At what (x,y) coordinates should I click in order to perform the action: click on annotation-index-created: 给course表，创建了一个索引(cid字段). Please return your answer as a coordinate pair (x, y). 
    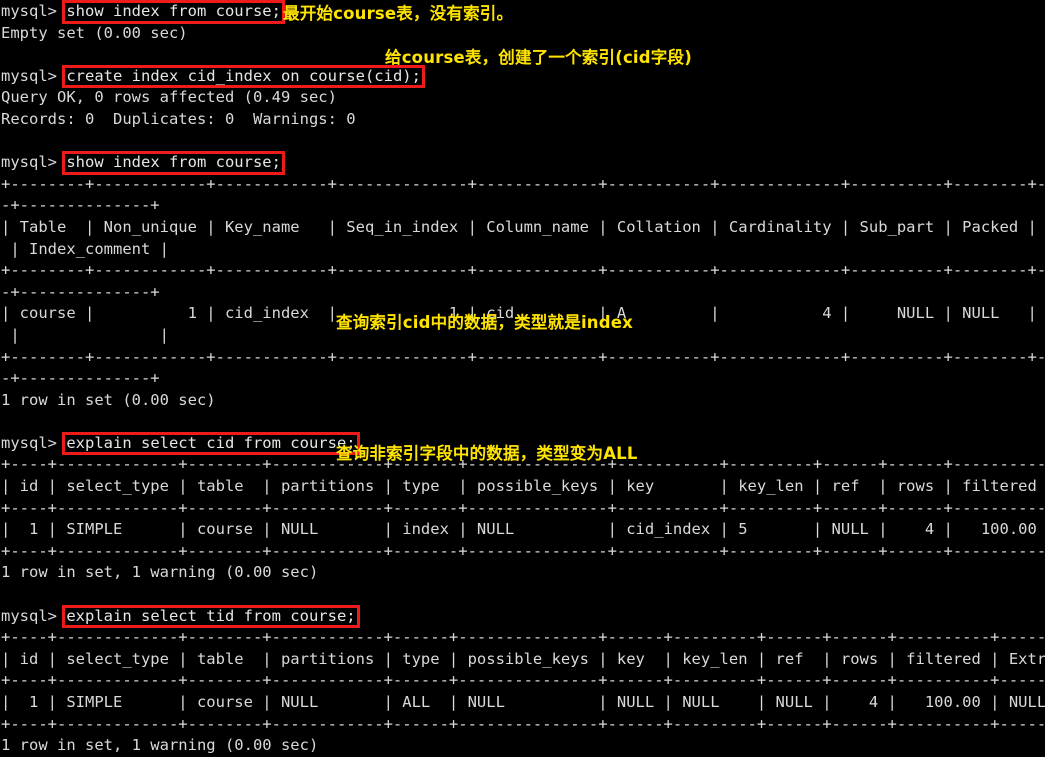
    Looking at the image, I should click on (538, 57).